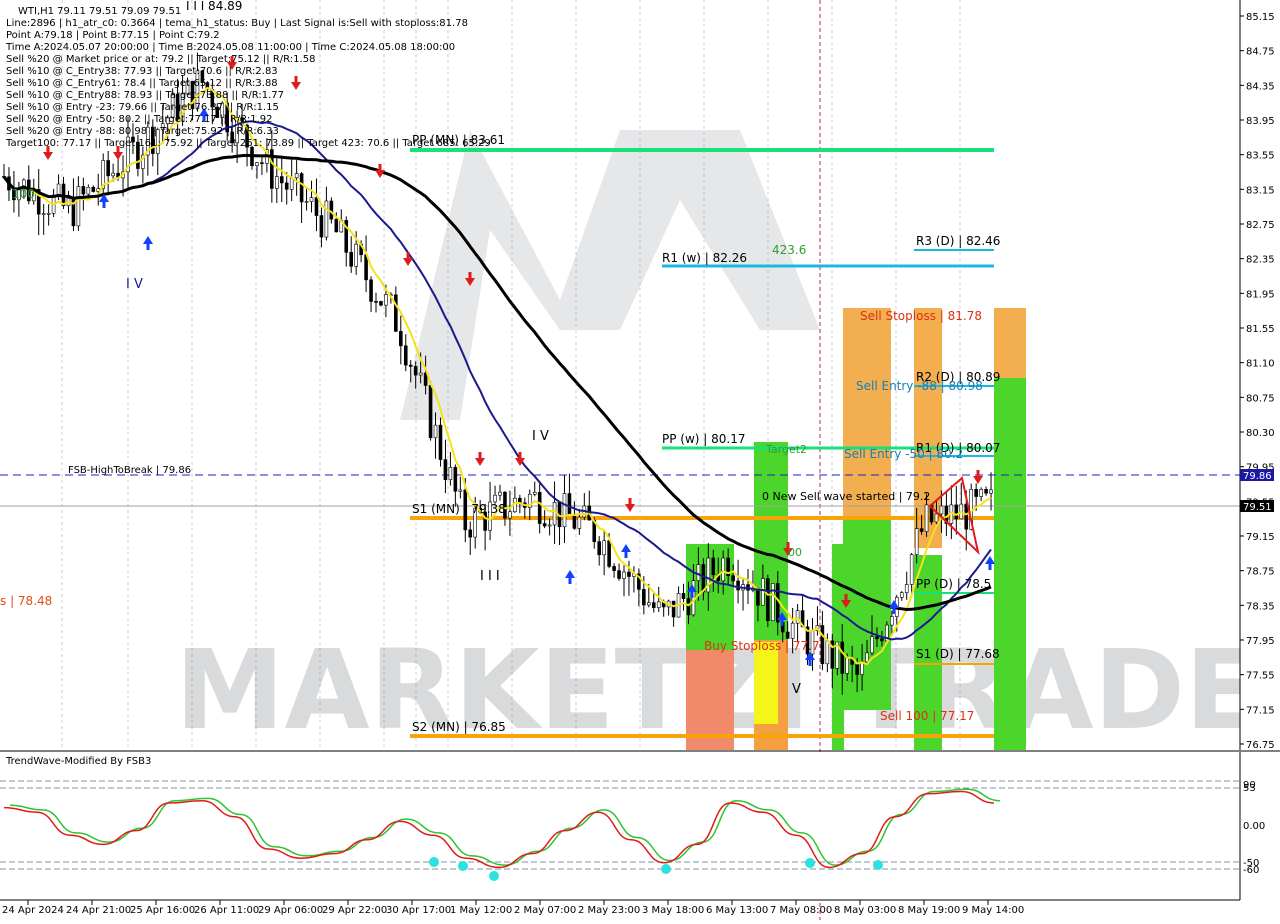  I want to click on time-tick-label: 7 May 08:00, so click(801, 910).